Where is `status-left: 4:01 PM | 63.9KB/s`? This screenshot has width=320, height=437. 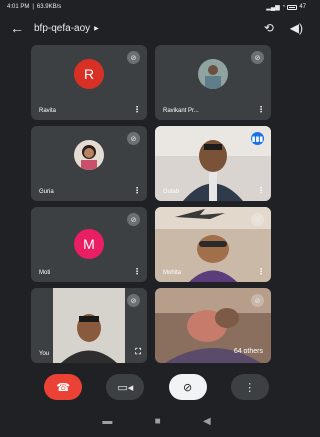 status-left: 4:01 PM | 63.9KB/s is located at coordinates (34, 7).